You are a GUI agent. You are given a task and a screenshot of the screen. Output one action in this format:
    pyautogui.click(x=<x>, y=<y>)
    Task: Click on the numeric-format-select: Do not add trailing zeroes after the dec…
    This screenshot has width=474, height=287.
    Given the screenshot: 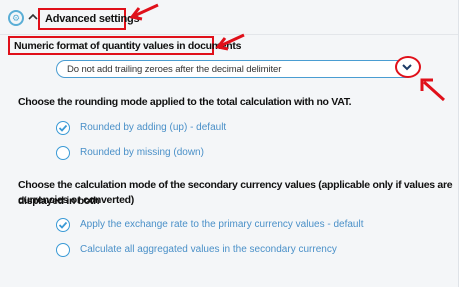 What is the action you would take?
    pyautogui.click(x=235, y=69)
    